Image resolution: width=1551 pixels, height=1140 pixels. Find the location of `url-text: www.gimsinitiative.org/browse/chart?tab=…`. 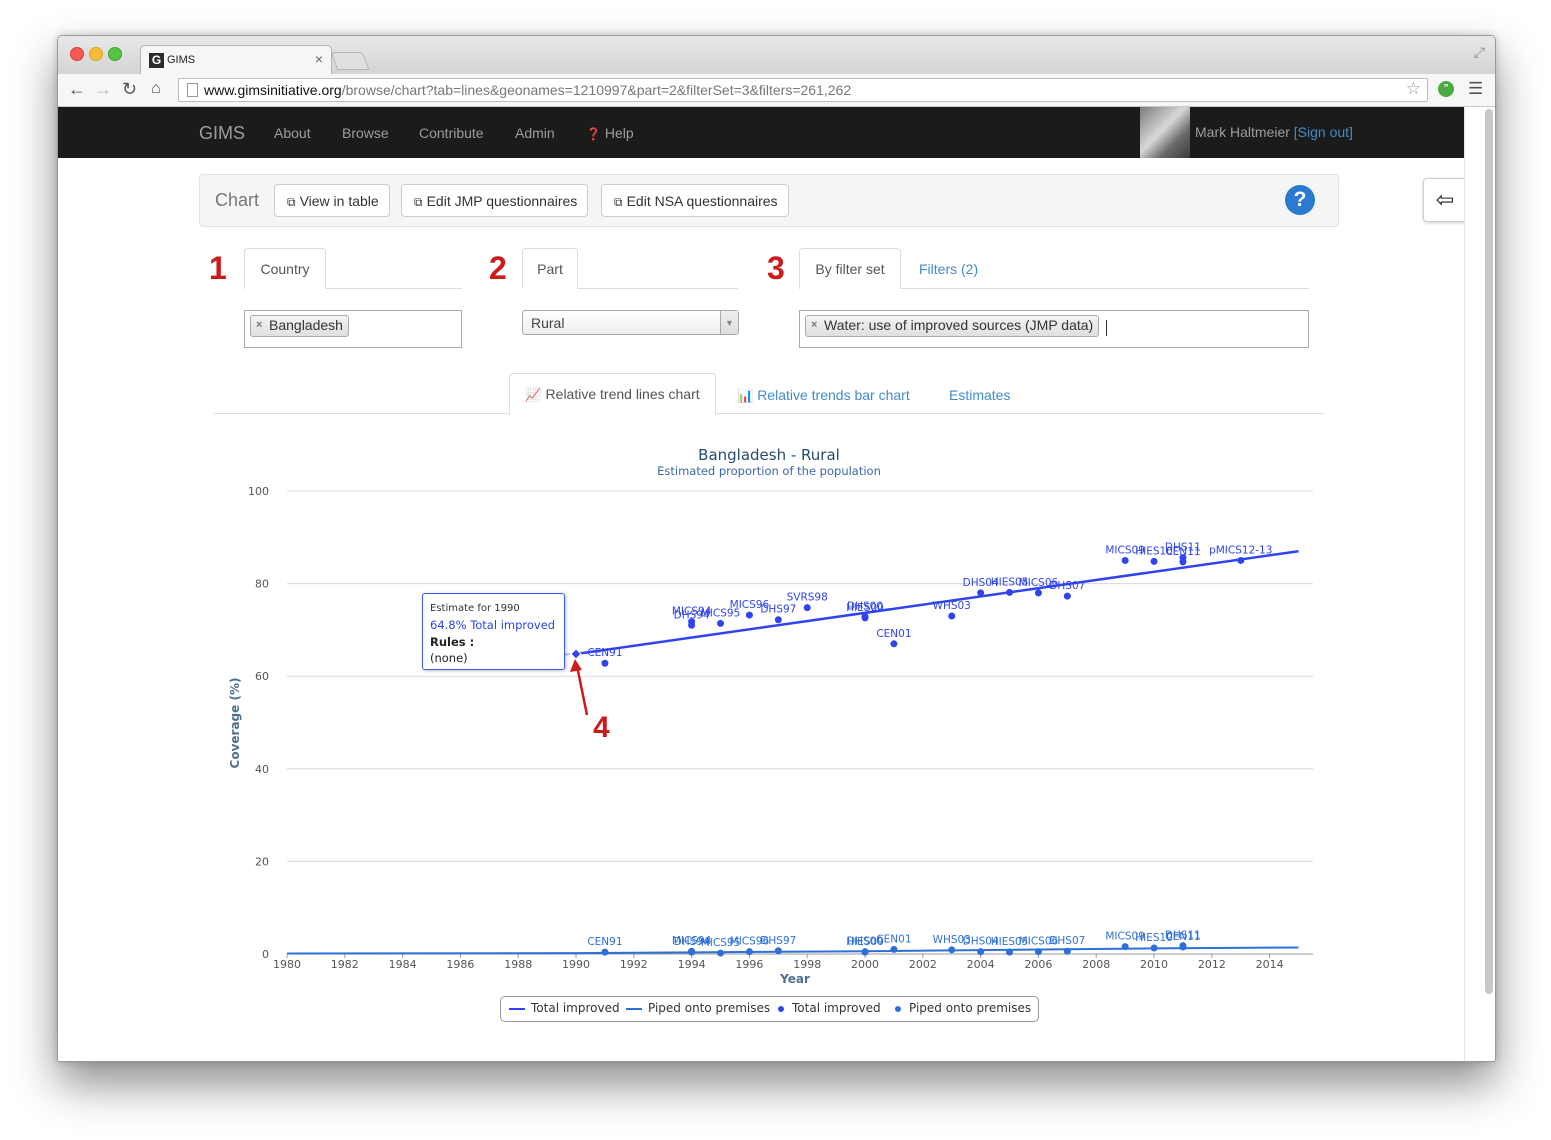

url-text: www.gimsinitiative.org/browse/chart?tab=… is located at coordinates (527, 90).